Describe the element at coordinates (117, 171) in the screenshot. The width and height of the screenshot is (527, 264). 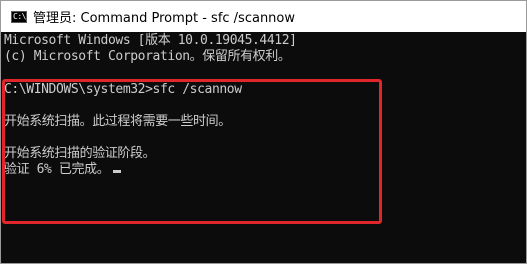
I see `text-cursor` at that location.